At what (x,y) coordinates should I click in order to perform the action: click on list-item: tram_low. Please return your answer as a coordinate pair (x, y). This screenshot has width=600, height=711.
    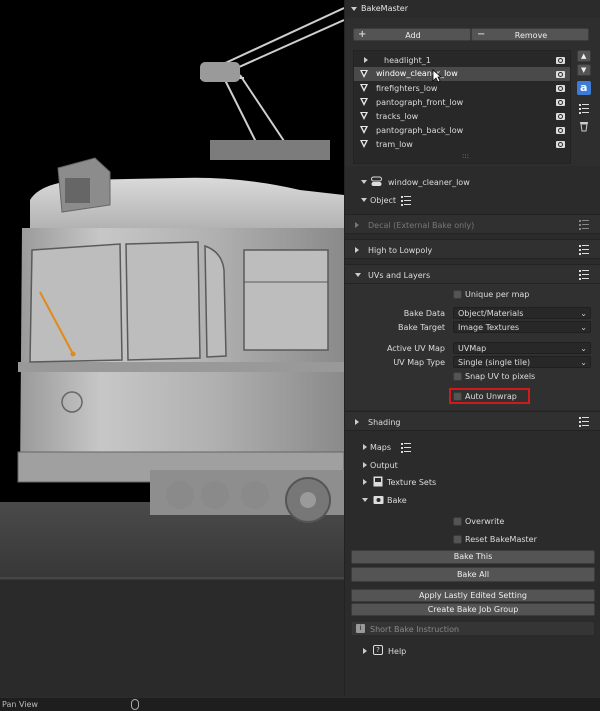
    Looking at the image, I should click on (462, 144).